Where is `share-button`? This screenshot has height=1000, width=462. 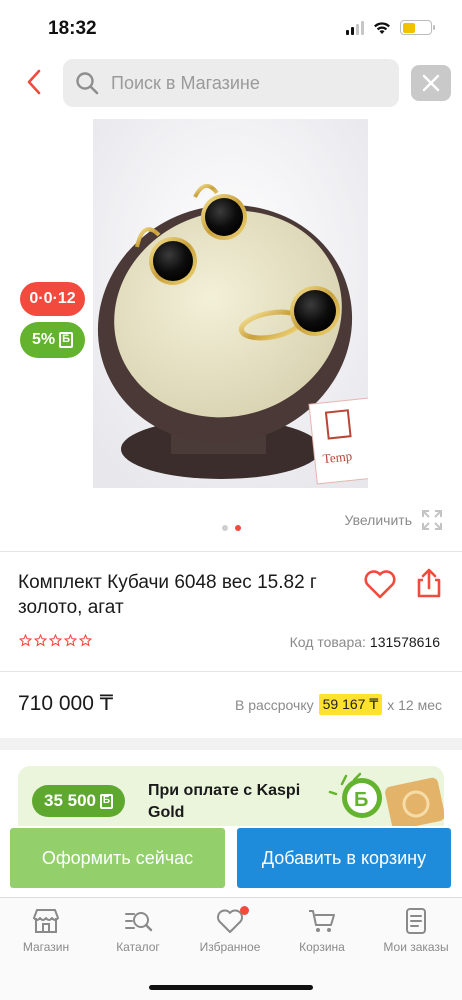 share-button is located at coordinates (429, 583).